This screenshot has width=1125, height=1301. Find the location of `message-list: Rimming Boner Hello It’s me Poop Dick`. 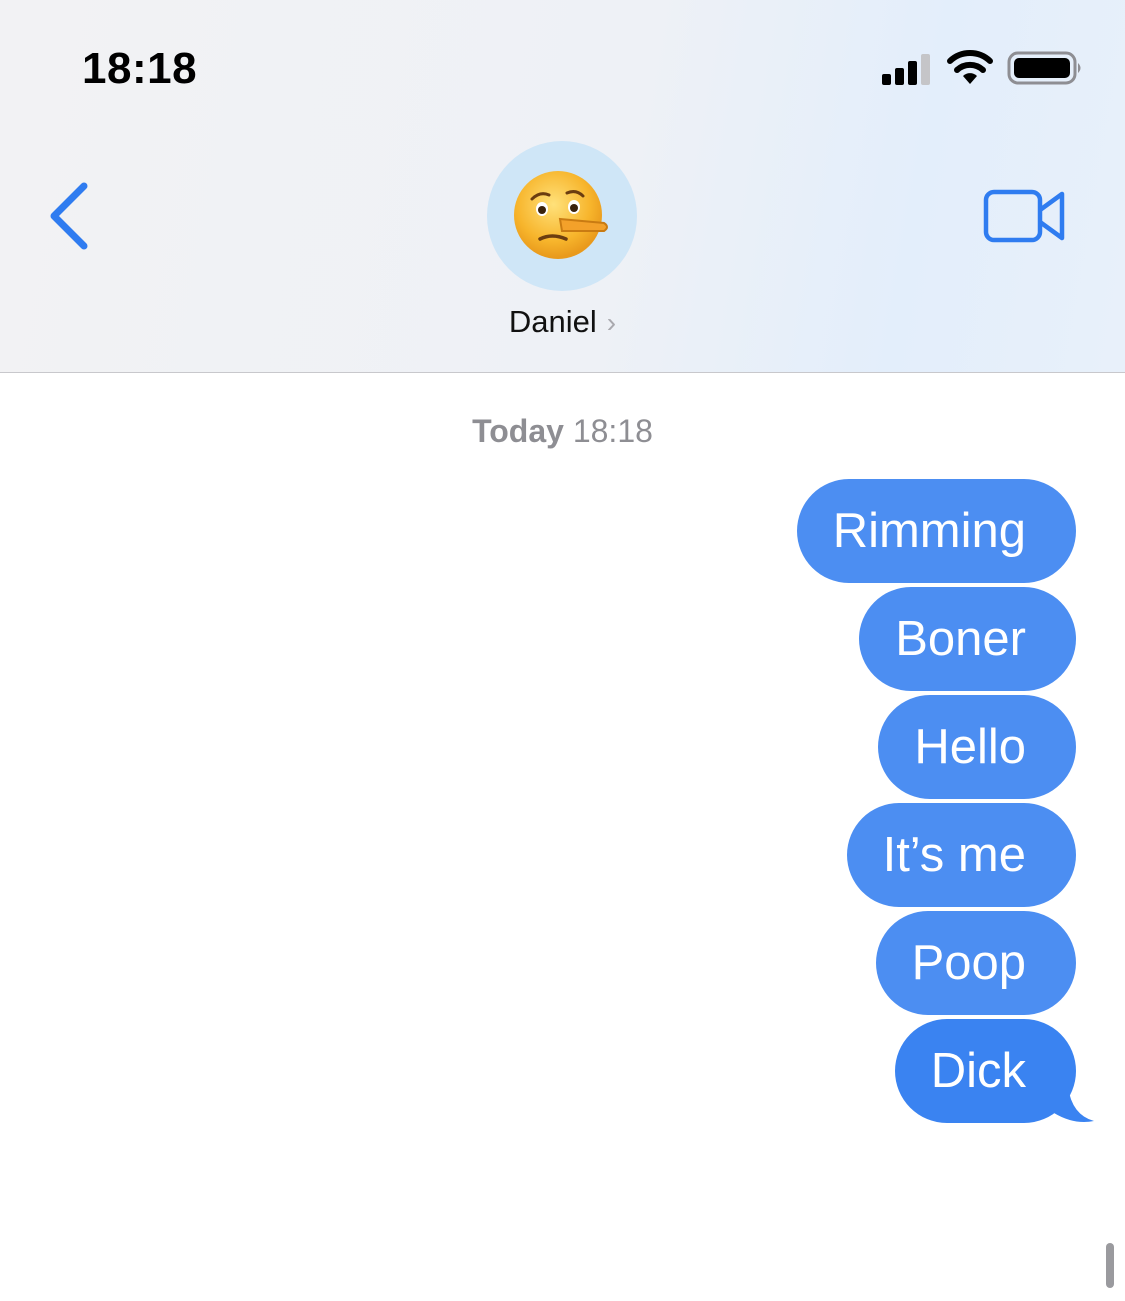

message-list: Rimming Boner Hello It’s me Poop Dick is located at coordinates (945, 801).